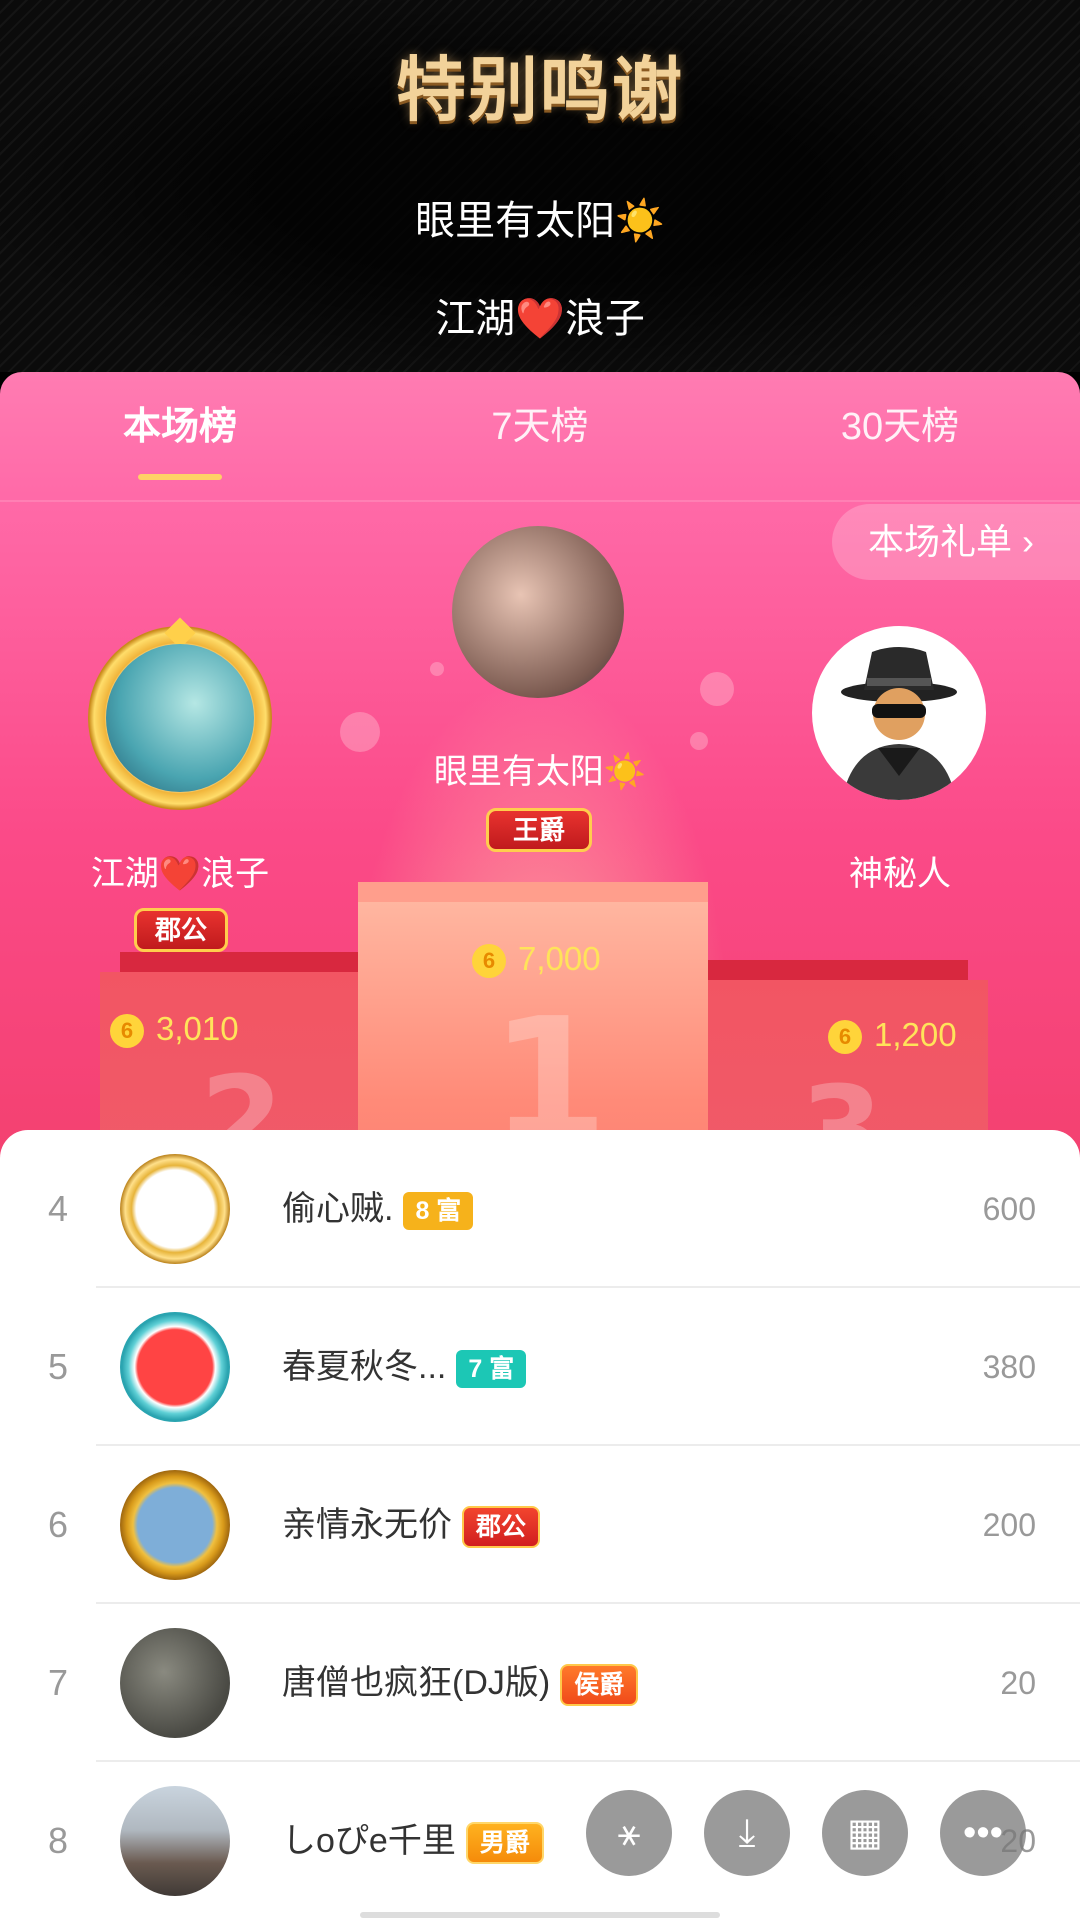 The image size is (1080, 1920). I want to click on leaderboard-tabs: 本场榜 7天榜 30天榜, so click(540, 436).